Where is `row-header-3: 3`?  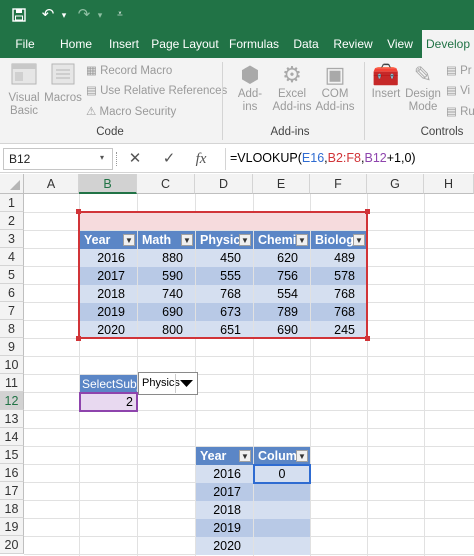
row-header-3: 3 is located at coordinates (12, 239).